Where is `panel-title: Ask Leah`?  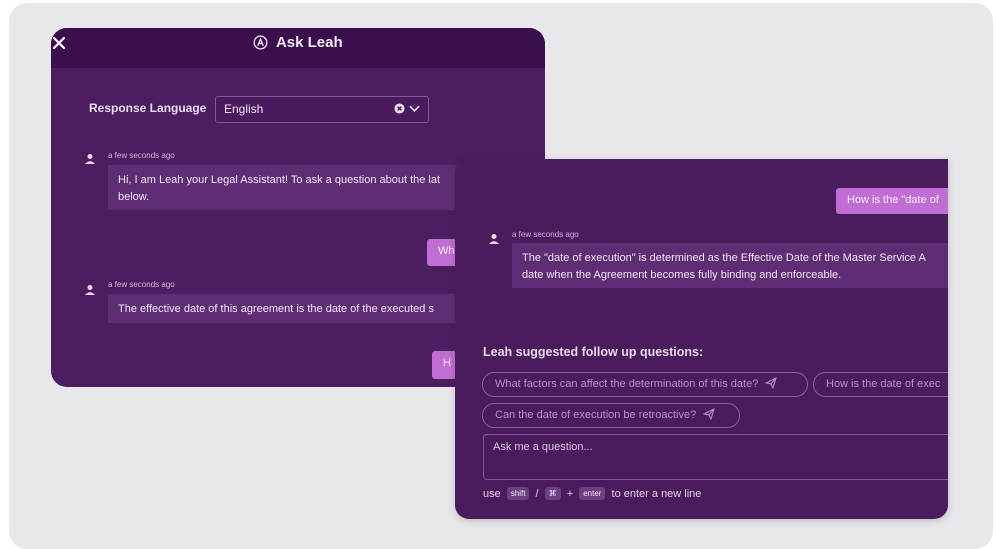
panel-title: Ask Leah is located at coordinates (298, 42).